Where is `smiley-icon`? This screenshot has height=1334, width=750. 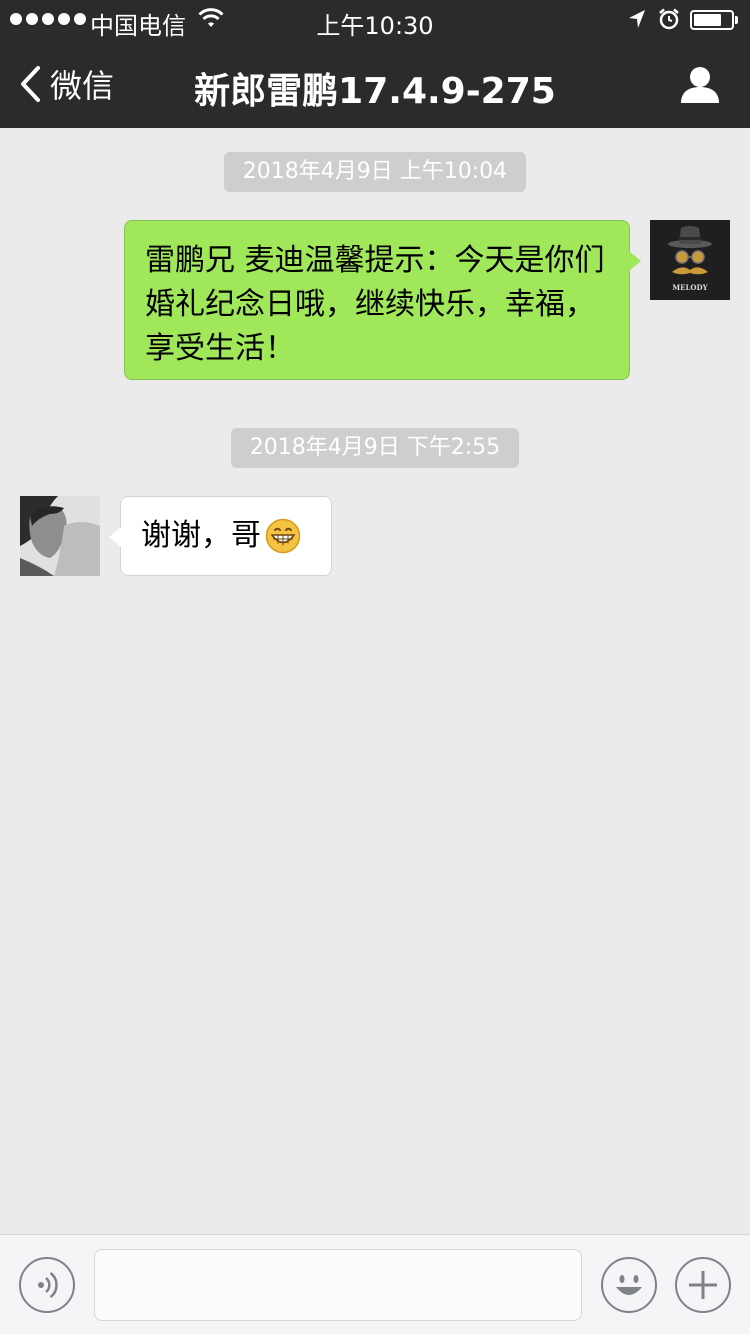 smiley-icon is located at coordinates (629, 1285).